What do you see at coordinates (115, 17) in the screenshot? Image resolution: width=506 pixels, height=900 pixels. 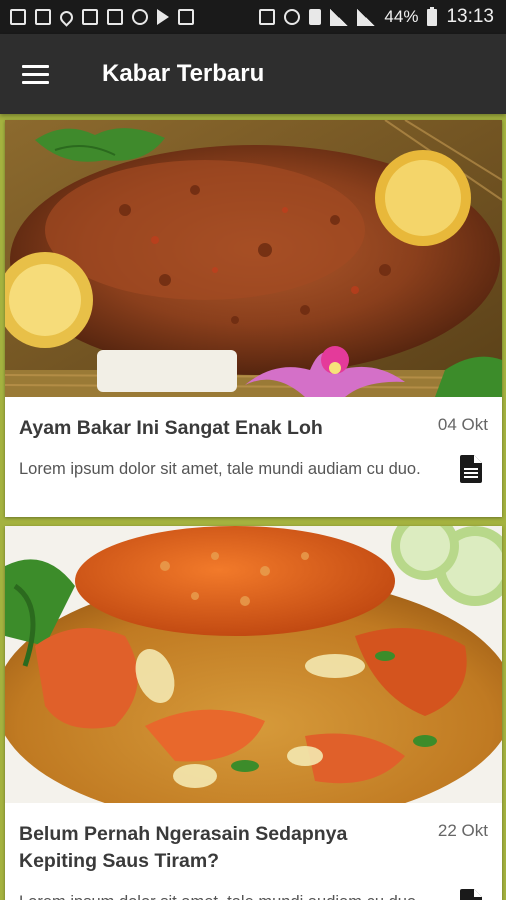 I see `store-icon` at bounding box center [115, 17].